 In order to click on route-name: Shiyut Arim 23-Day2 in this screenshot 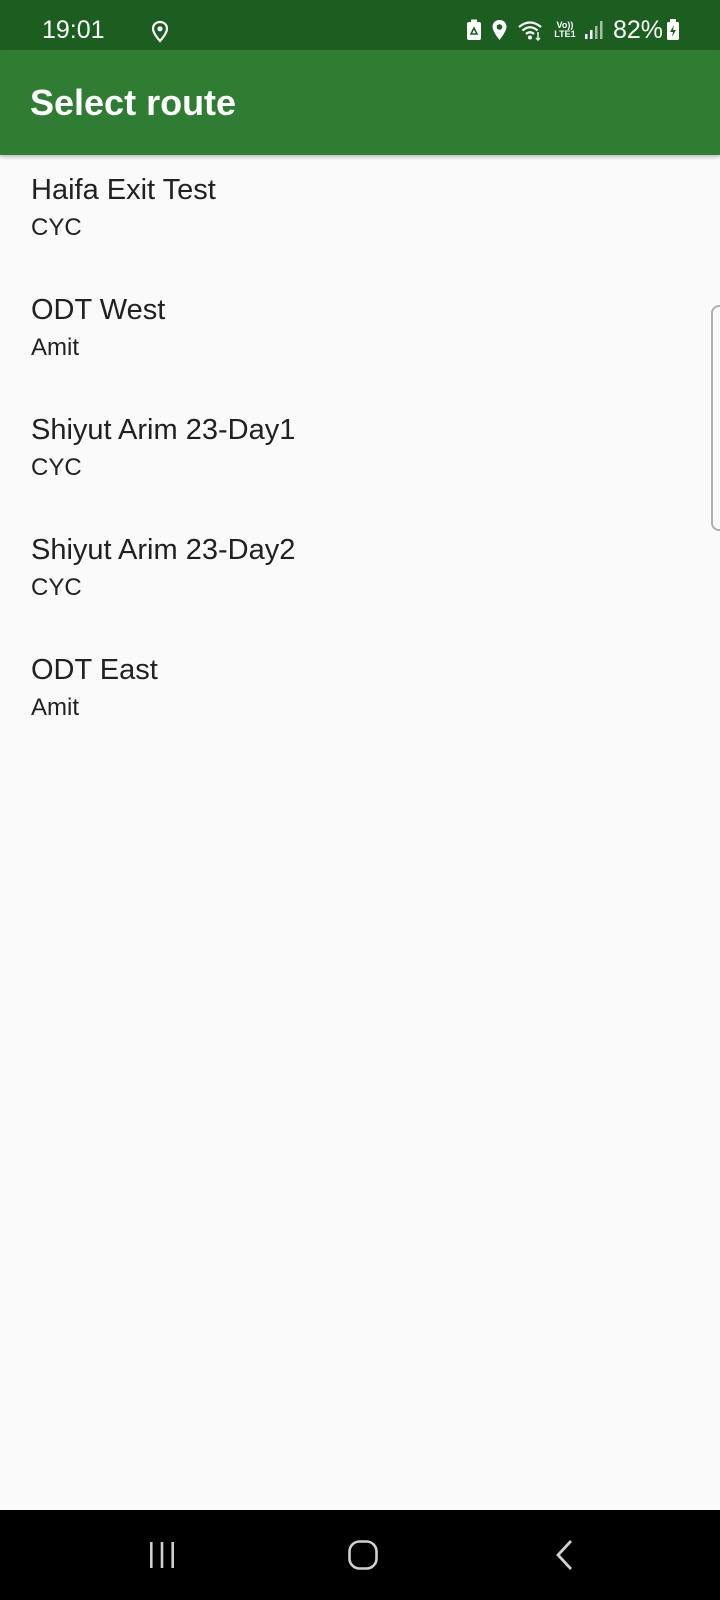, I will do `click(163, 550)`.